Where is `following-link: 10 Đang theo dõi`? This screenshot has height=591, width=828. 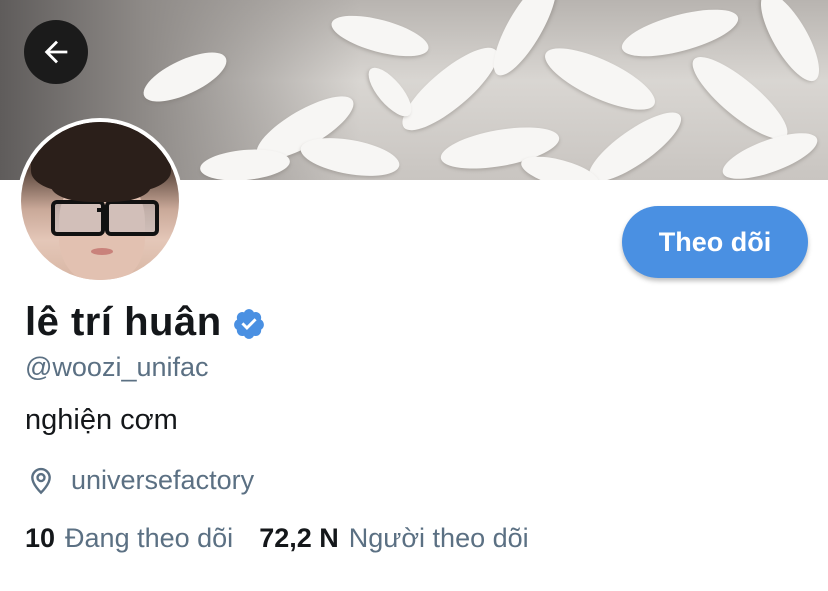 following-link: 10 Đang theo dõi is located at coordinates (129, 538).